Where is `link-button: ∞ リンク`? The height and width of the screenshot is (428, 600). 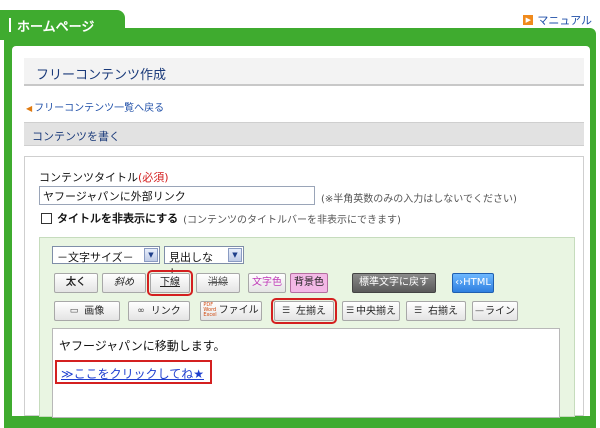
link-button: ∞ リンク is located at coordinates (159, 311).